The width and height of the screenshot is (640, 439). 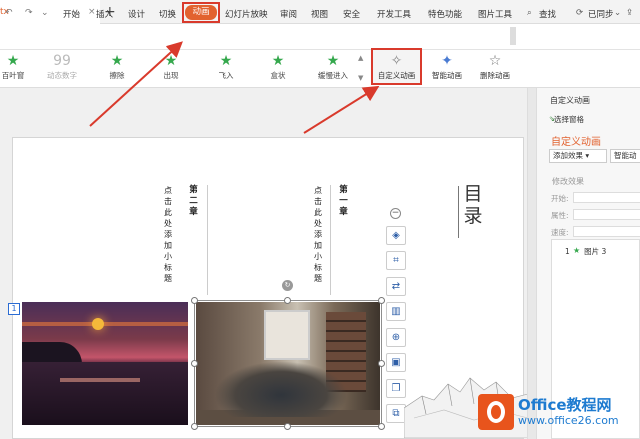 I want to click on speed-label: 速度:, so click(x=560, y=232).